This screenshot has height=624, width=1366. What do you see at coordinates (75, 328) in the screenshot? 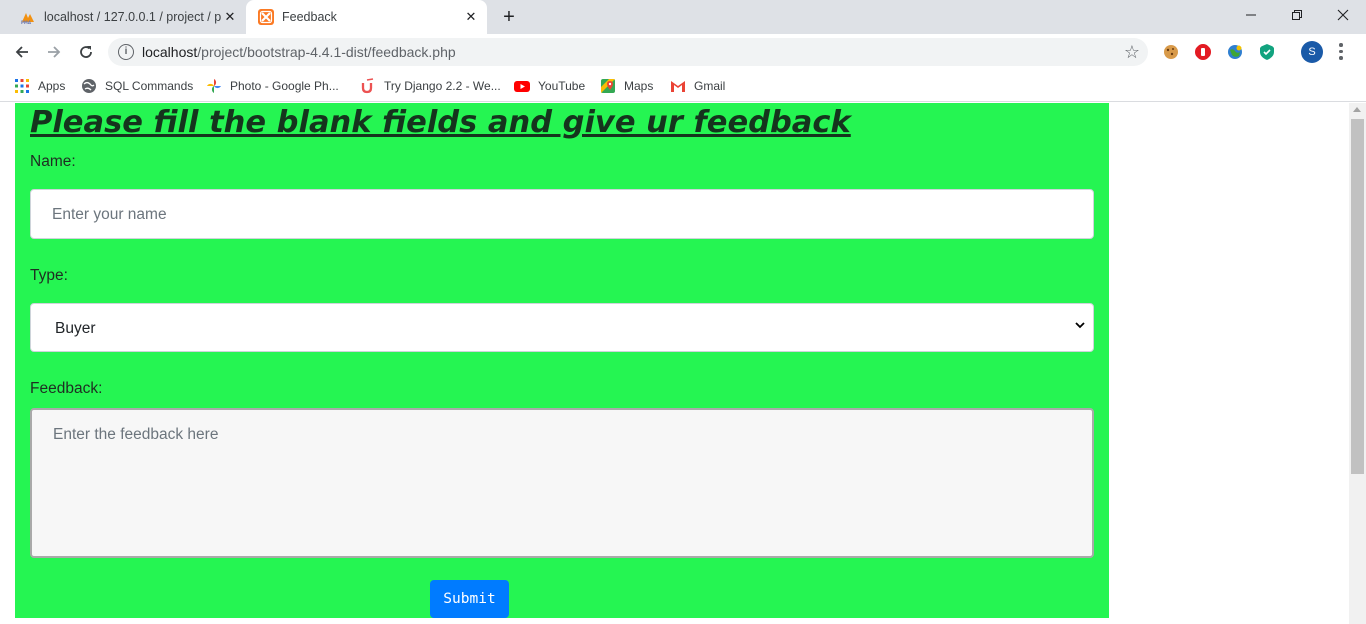
I see `type-selected-value: Buyer` at bounding box center [75, 328].